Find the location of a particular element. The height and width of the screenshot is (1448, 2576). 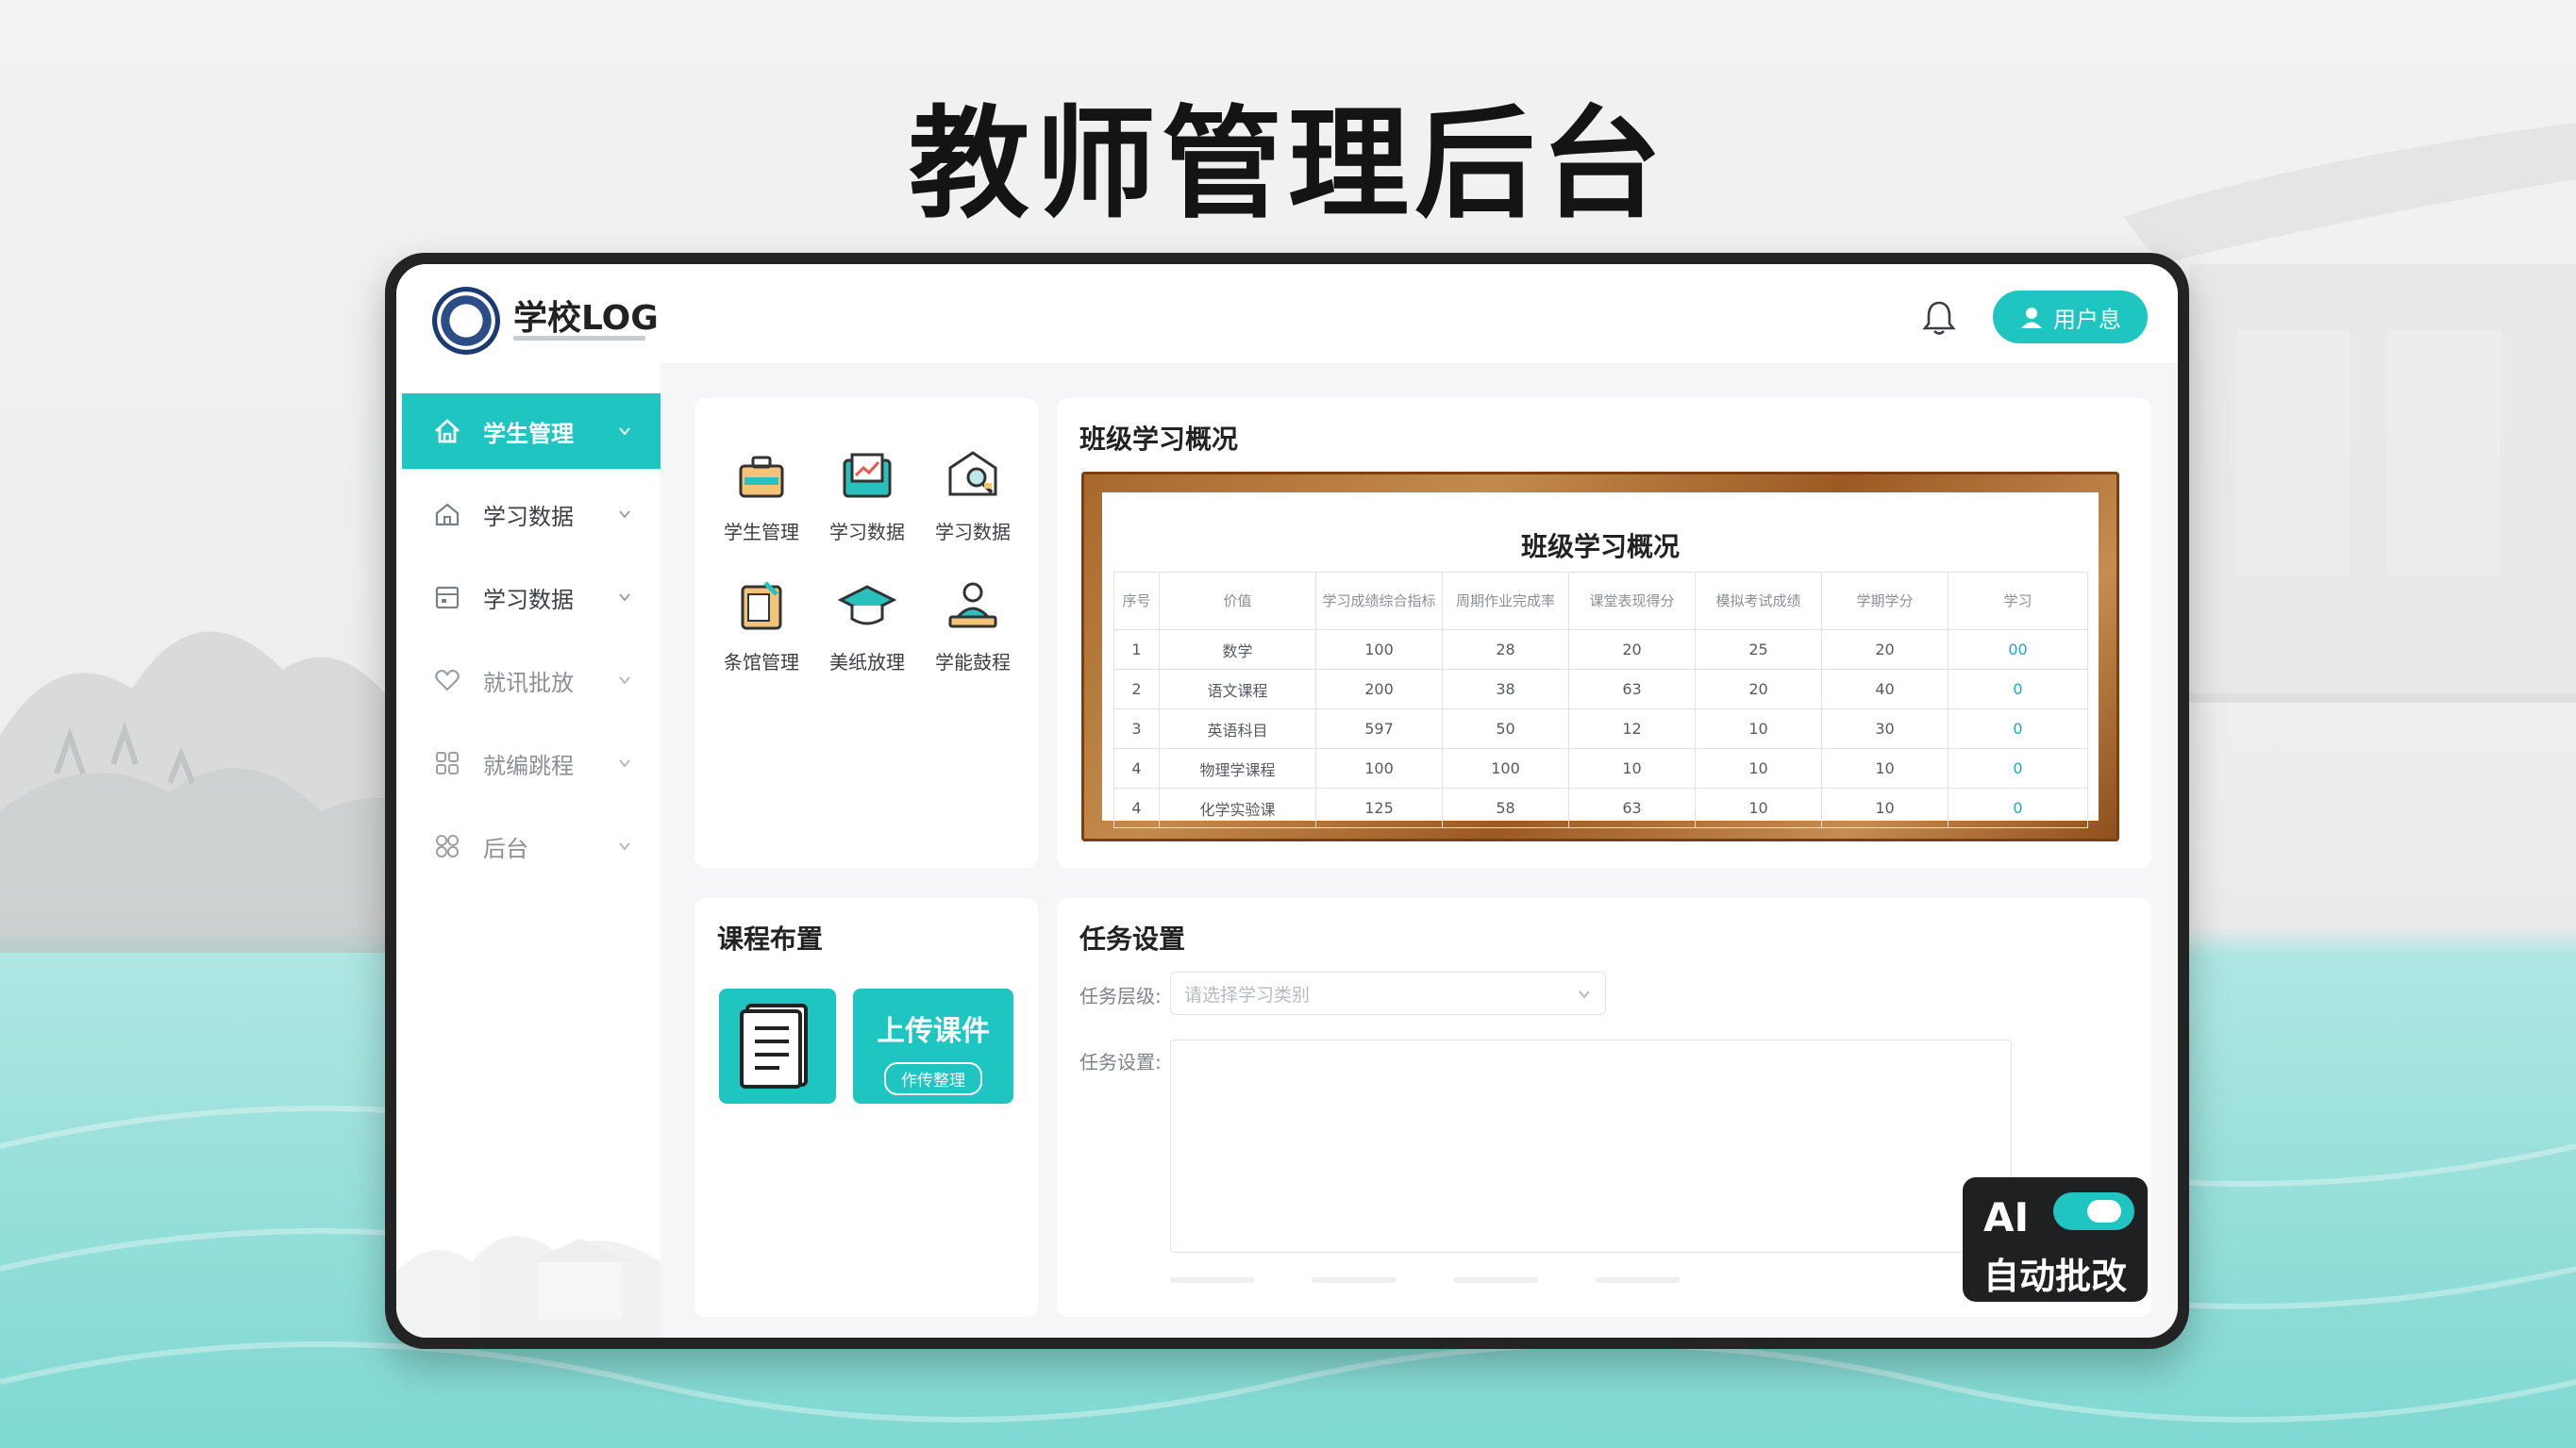

courseware-document-button is located at coordinates (777, 1046).